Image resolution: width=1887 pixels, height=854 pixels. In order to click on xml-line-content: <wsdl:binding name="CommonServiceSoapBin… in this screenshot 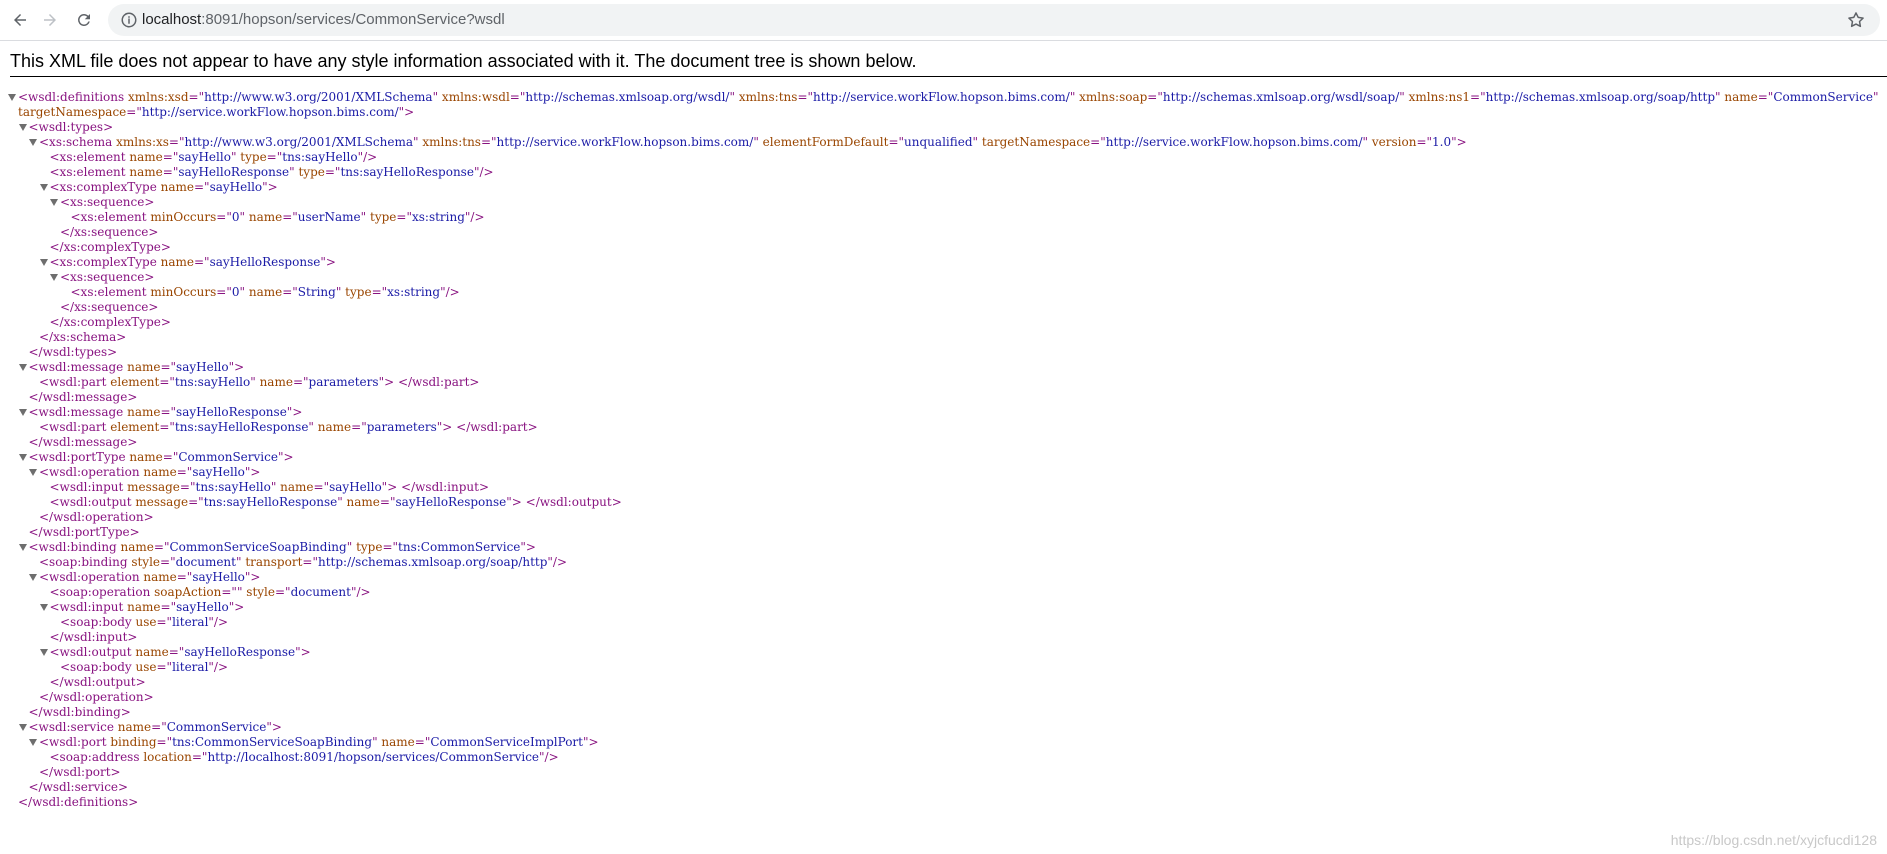, I will do `click(282, 547)`.